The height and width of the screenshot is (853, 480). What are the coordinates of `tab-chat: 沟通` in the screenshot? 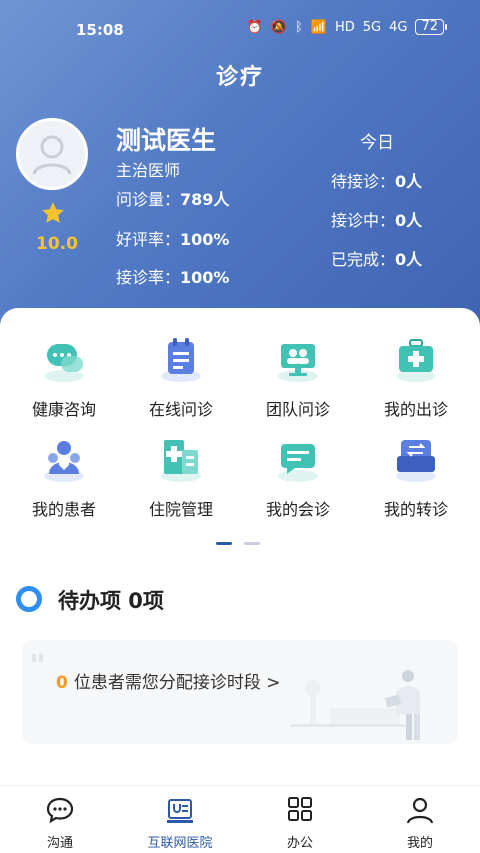 It's located at (60, 823).